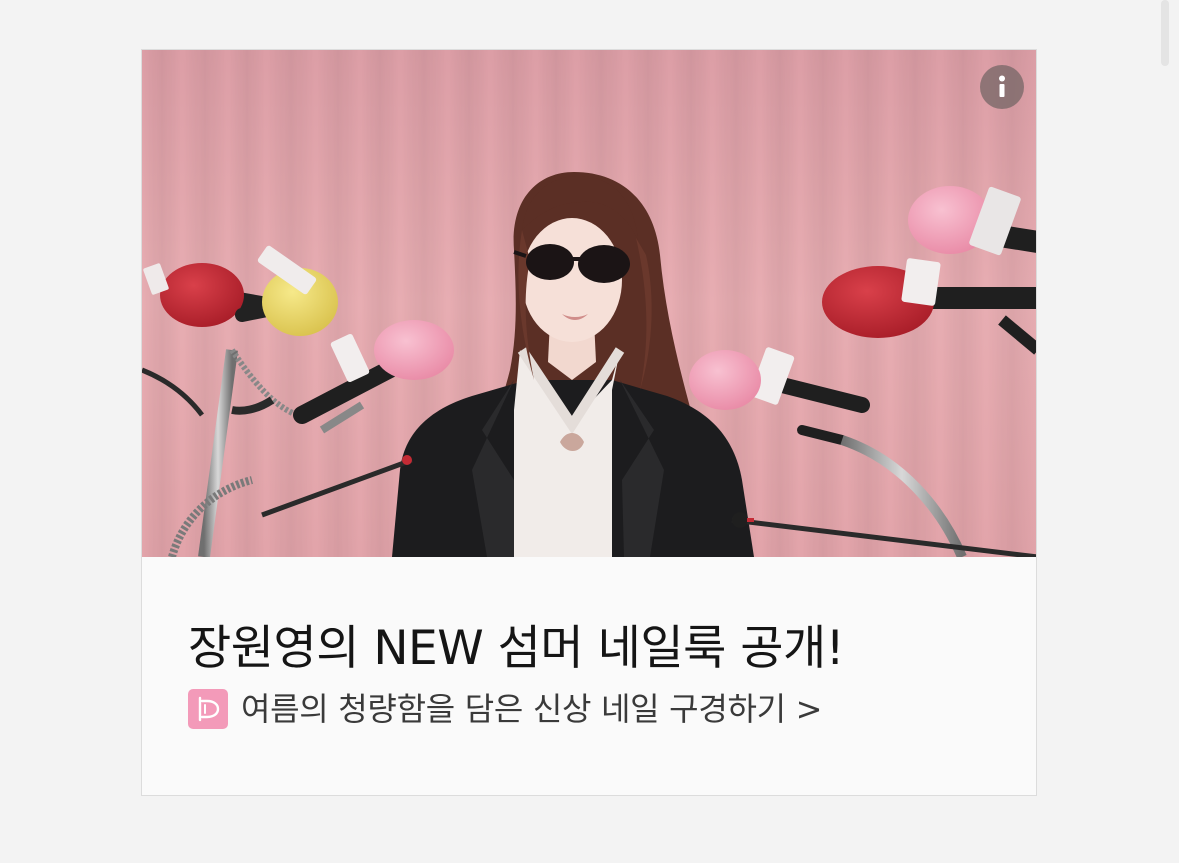  What do you see at coordinates (532, 709) in the screenshot?
I see `ad-subtitle: 여름의 청량함을 담은 신상 네일 구경하기 >` at bounding box center [532, 709].